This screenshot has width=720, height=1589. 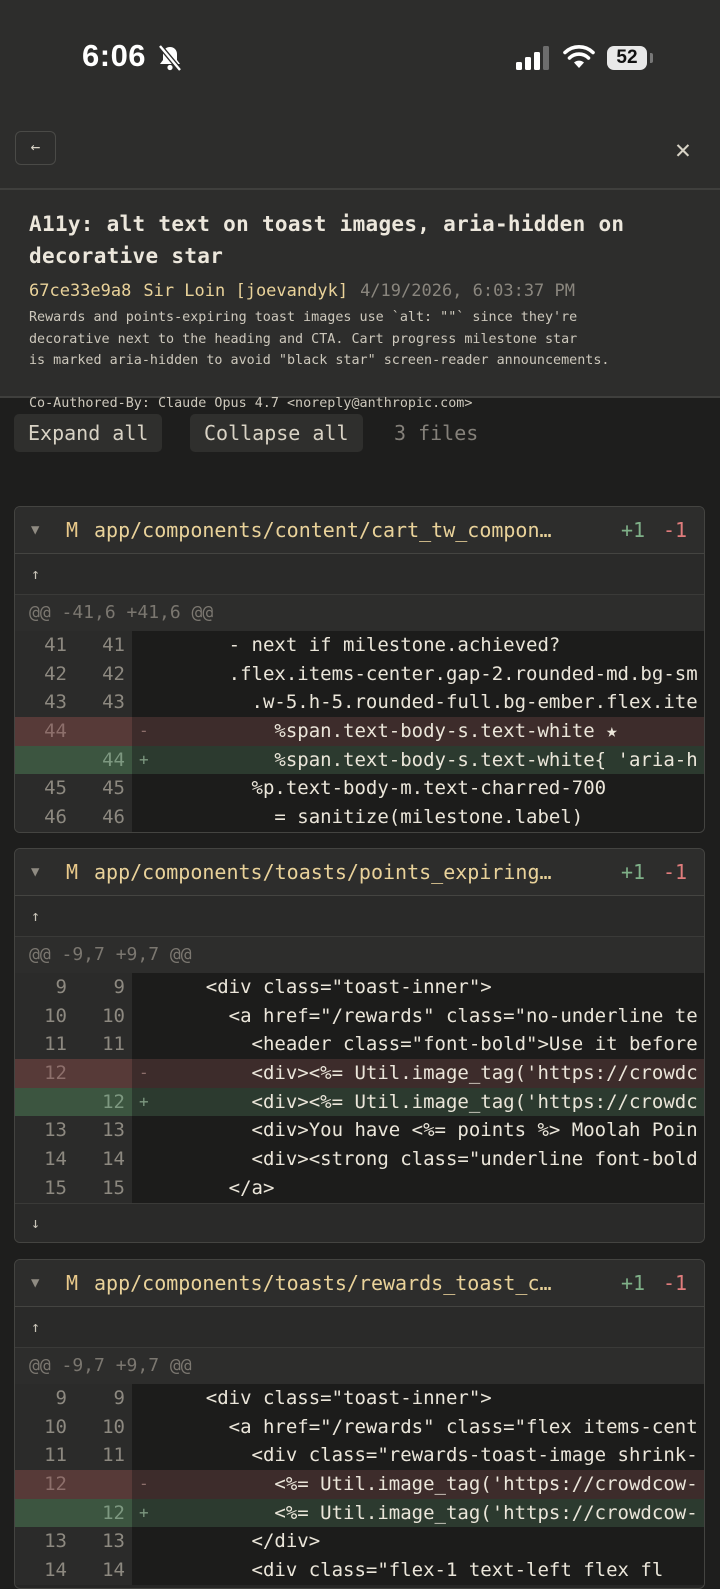 I want to click on back-button: ←, so click(x=35, y=148).